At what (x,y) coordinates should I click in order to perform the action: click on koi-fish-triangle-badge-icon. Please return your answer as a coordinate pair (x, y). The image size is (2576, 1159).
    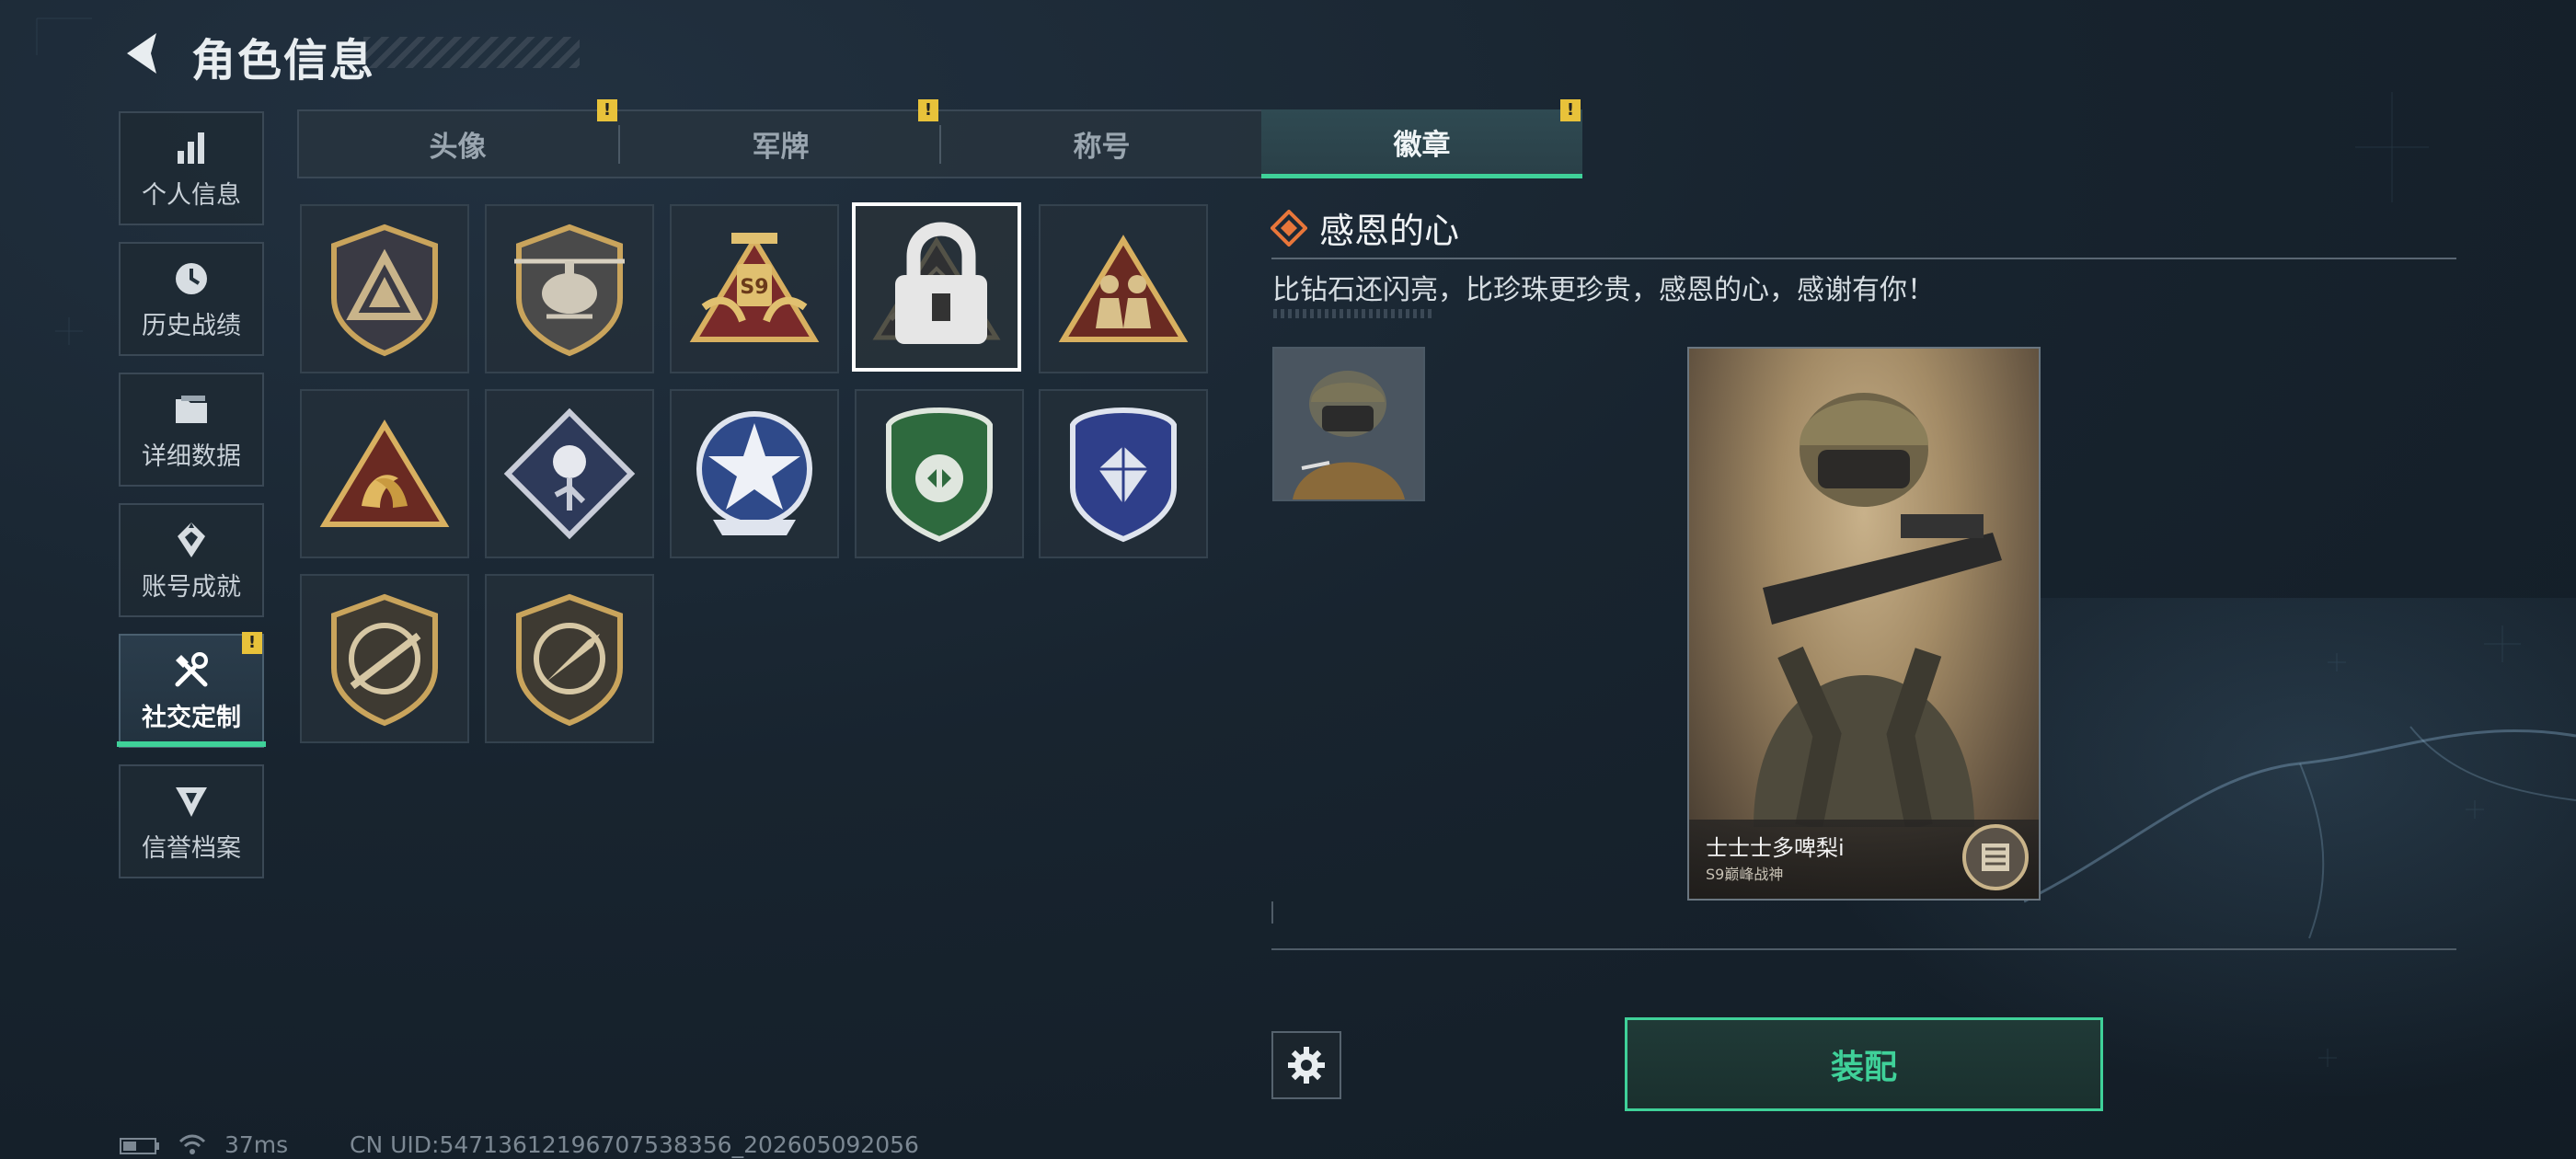
    Looking at the image, I should click on (384, 473).